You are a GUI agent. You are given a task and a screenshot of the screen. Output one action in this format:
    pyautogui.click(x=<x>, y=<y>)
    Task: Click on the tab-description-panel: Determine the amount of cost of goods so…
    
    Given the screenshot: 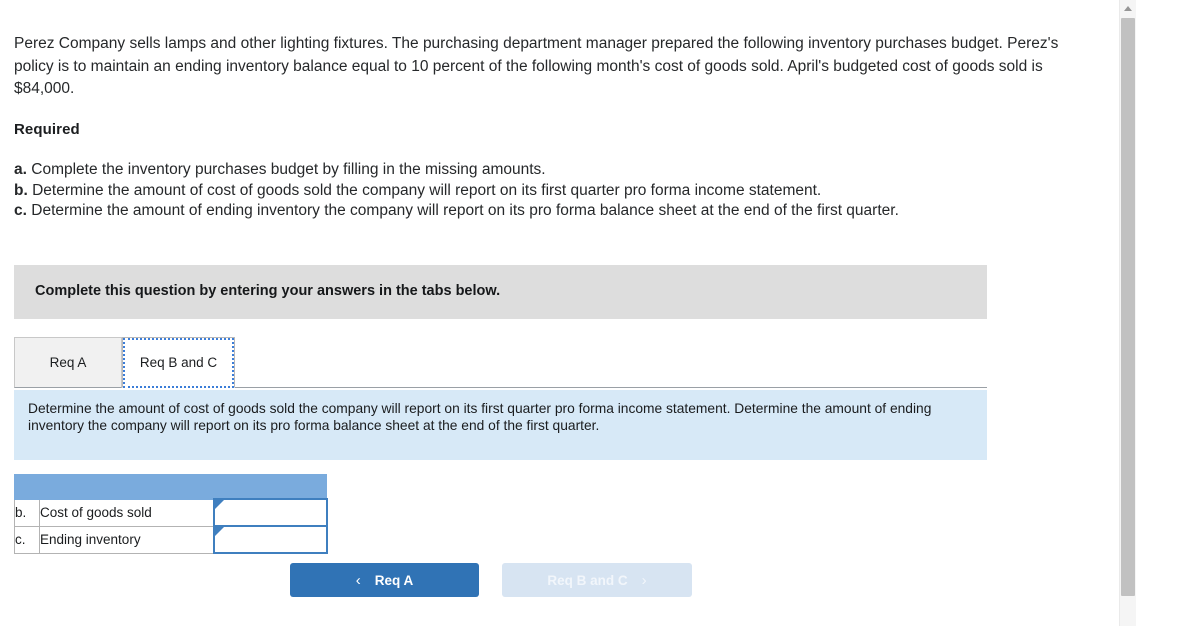 What is the action you would take?
    pyautogui.click(x=500, y=425)
    